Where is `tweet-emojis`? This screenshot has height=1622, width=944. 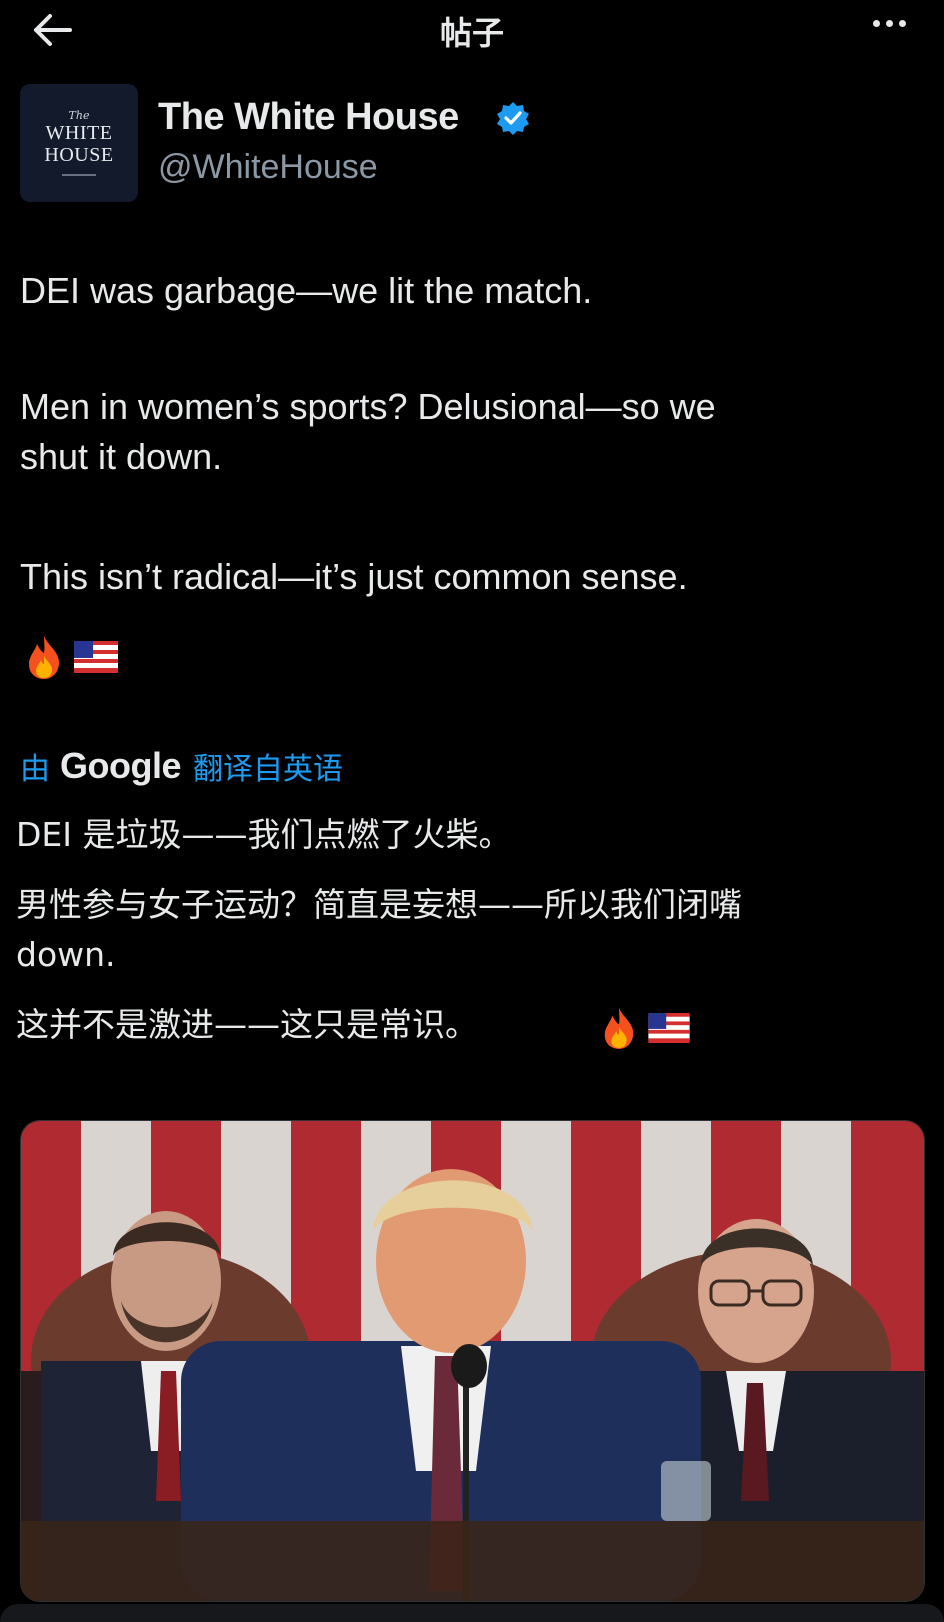
tweet-emojis is located at coordinates (71, 657).